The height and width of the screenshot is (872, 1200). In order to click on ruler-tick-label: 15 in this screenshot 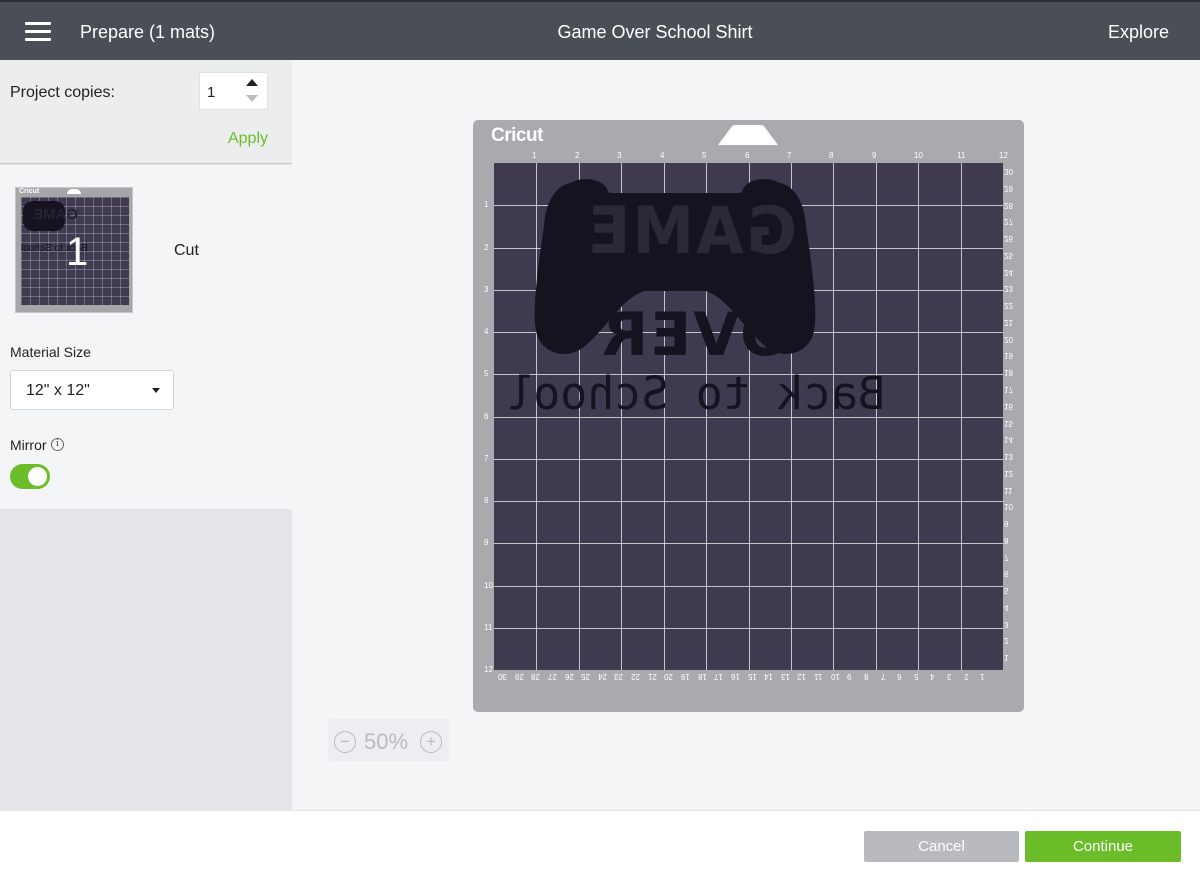, I will do `click(752, 676)`.